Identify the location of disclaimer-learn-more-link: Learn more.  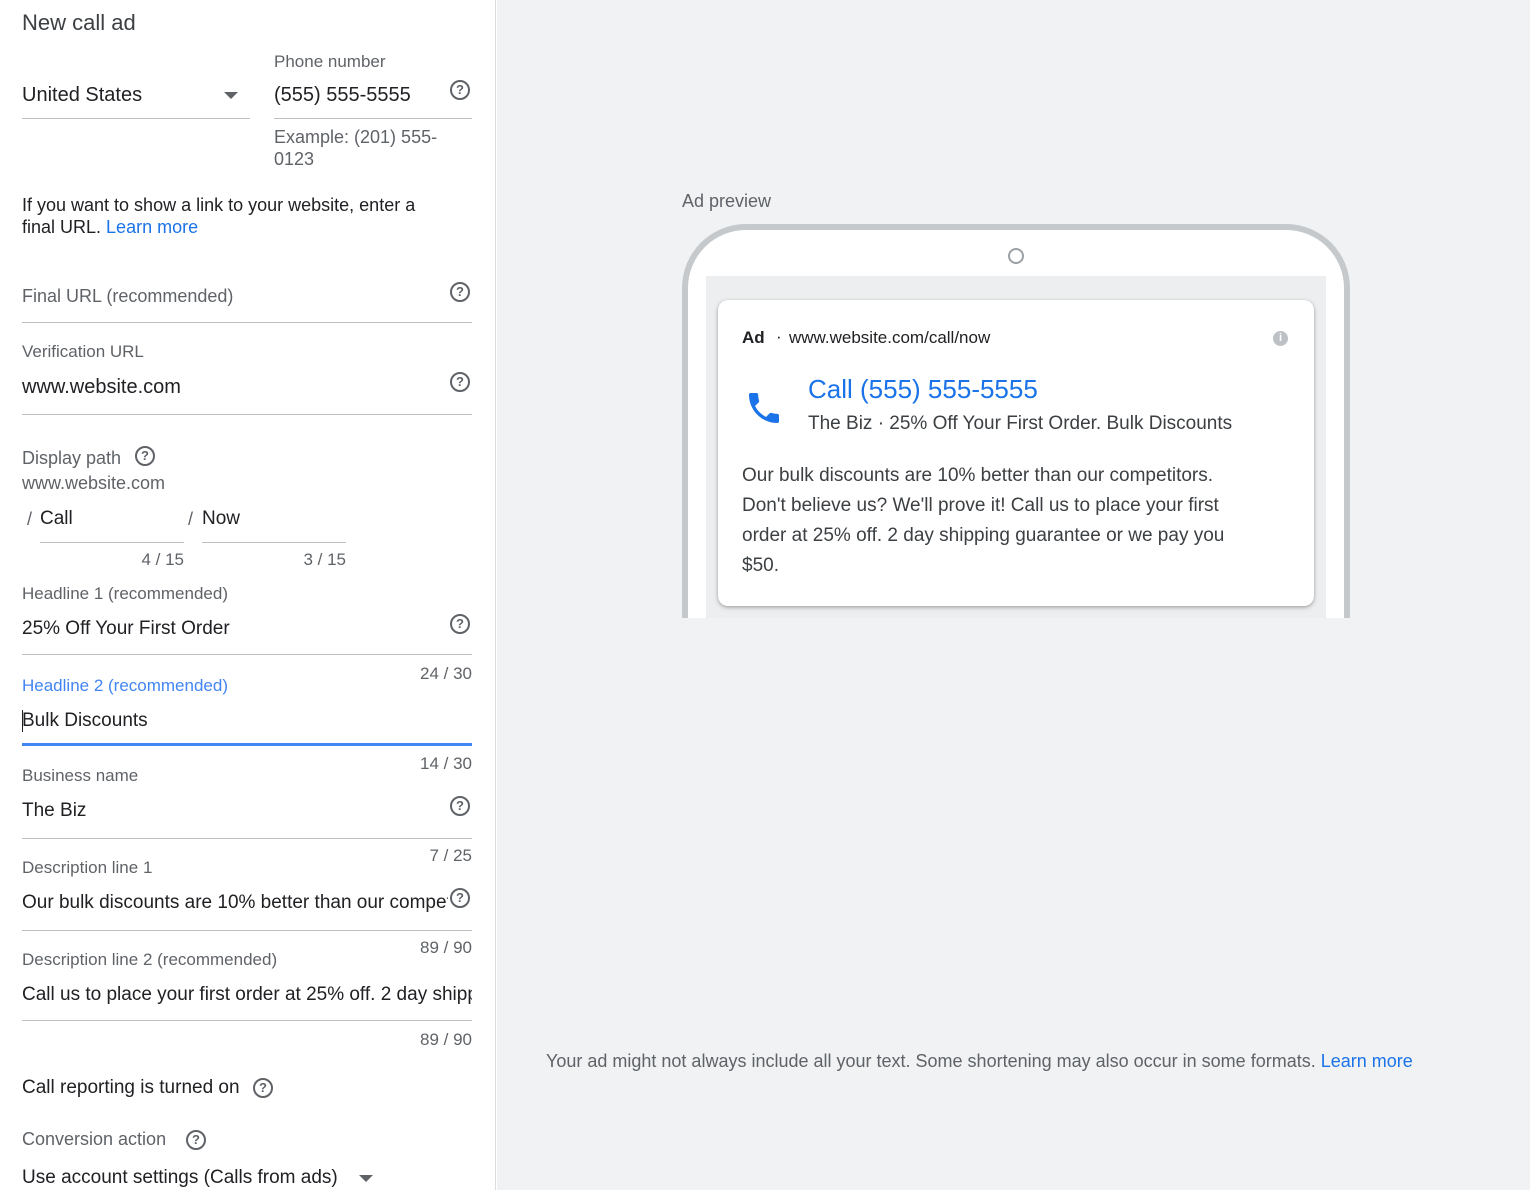
(1367, 1061).